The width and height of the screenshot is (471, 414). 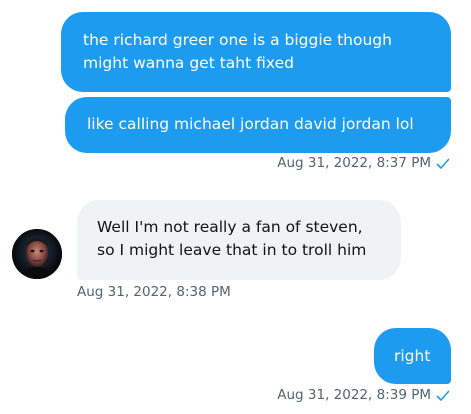 I want to click on avatar-image, so click(x=37, y=254).